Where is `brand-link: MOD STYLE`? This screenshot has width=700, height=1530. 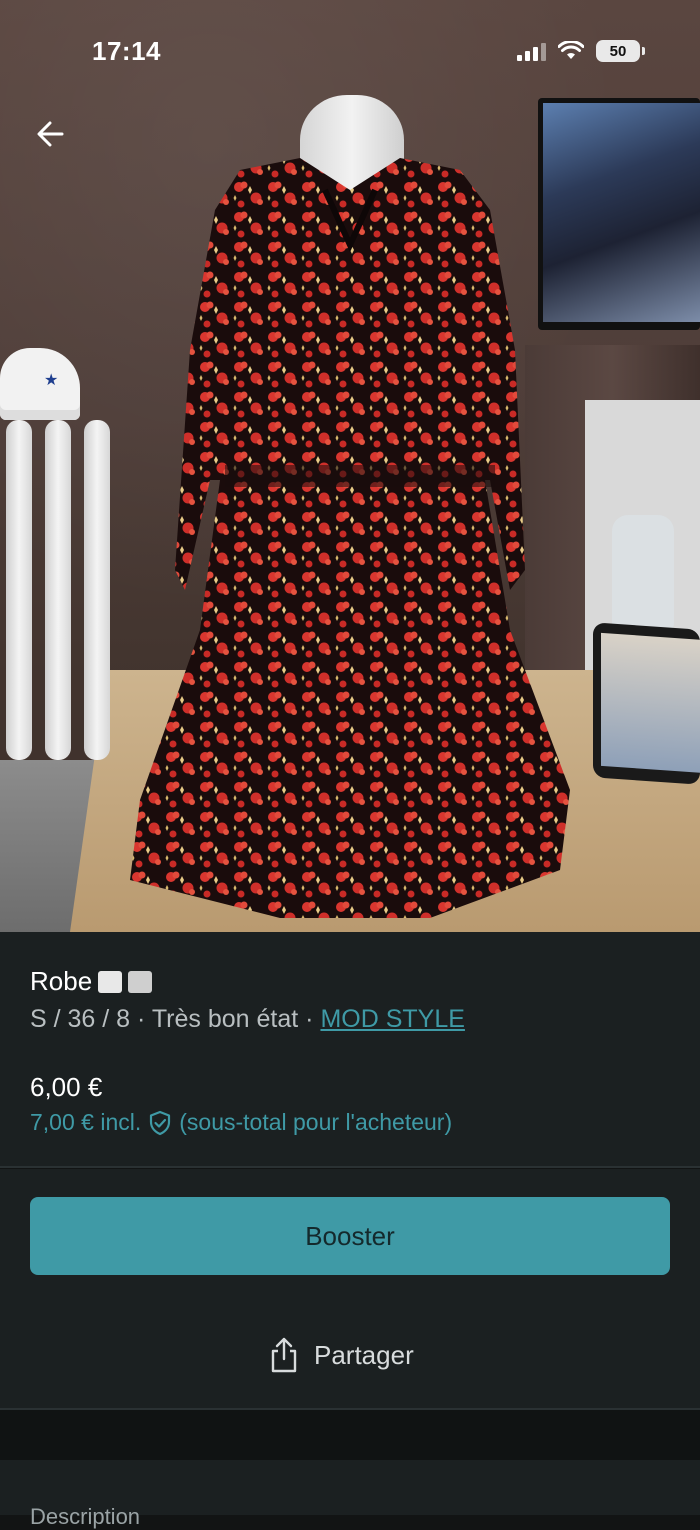 brand-link: MOD STYLE is located at coordinates (392, 1019).